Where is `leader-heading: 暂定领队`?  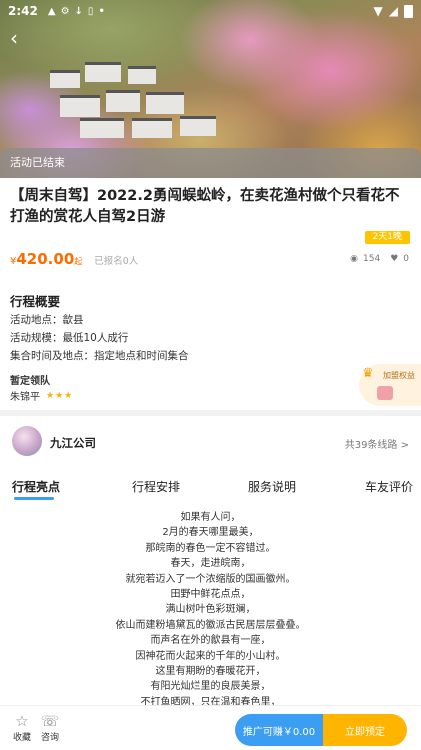 leader-heading: 暂定领队 is located at coordinates (30, 381).